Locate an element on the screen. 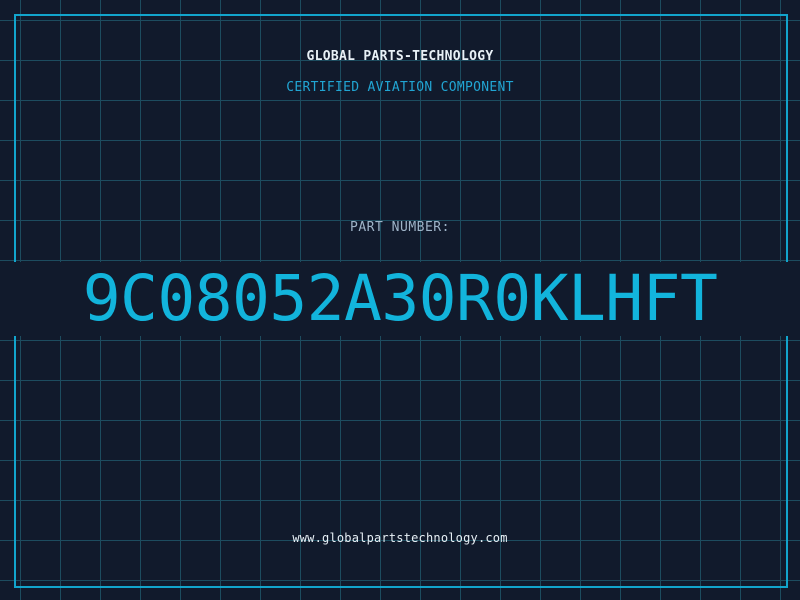  website-url: www.globalpartstechnology.com is located at coordinates (400, 538).